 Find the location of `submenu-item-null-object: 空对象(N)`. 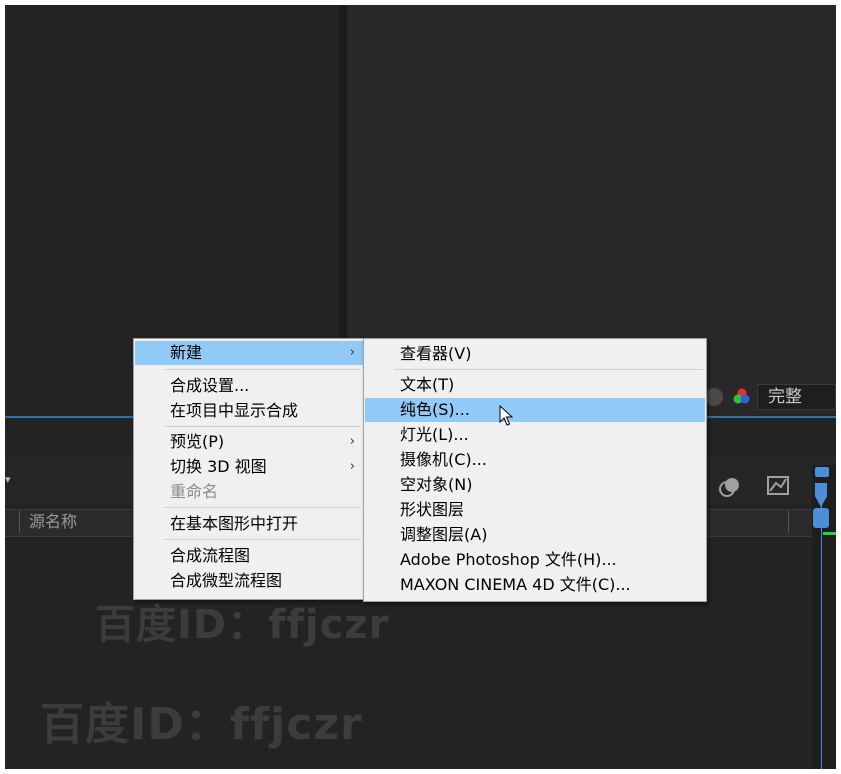

submenu-item-null-object: 空对象(N) is located at coordinates (535, 485).